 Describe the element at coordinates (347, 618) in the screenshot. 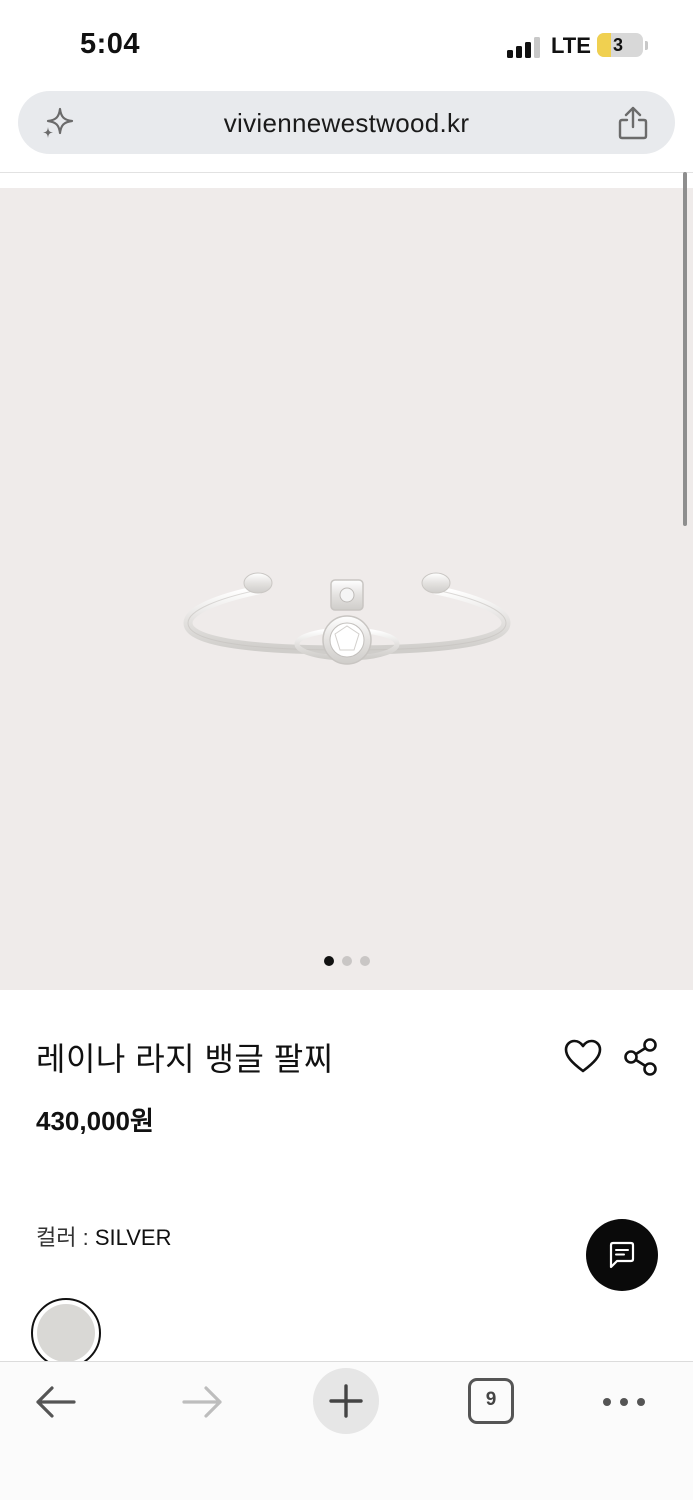

I see `bangle-image` at that location.